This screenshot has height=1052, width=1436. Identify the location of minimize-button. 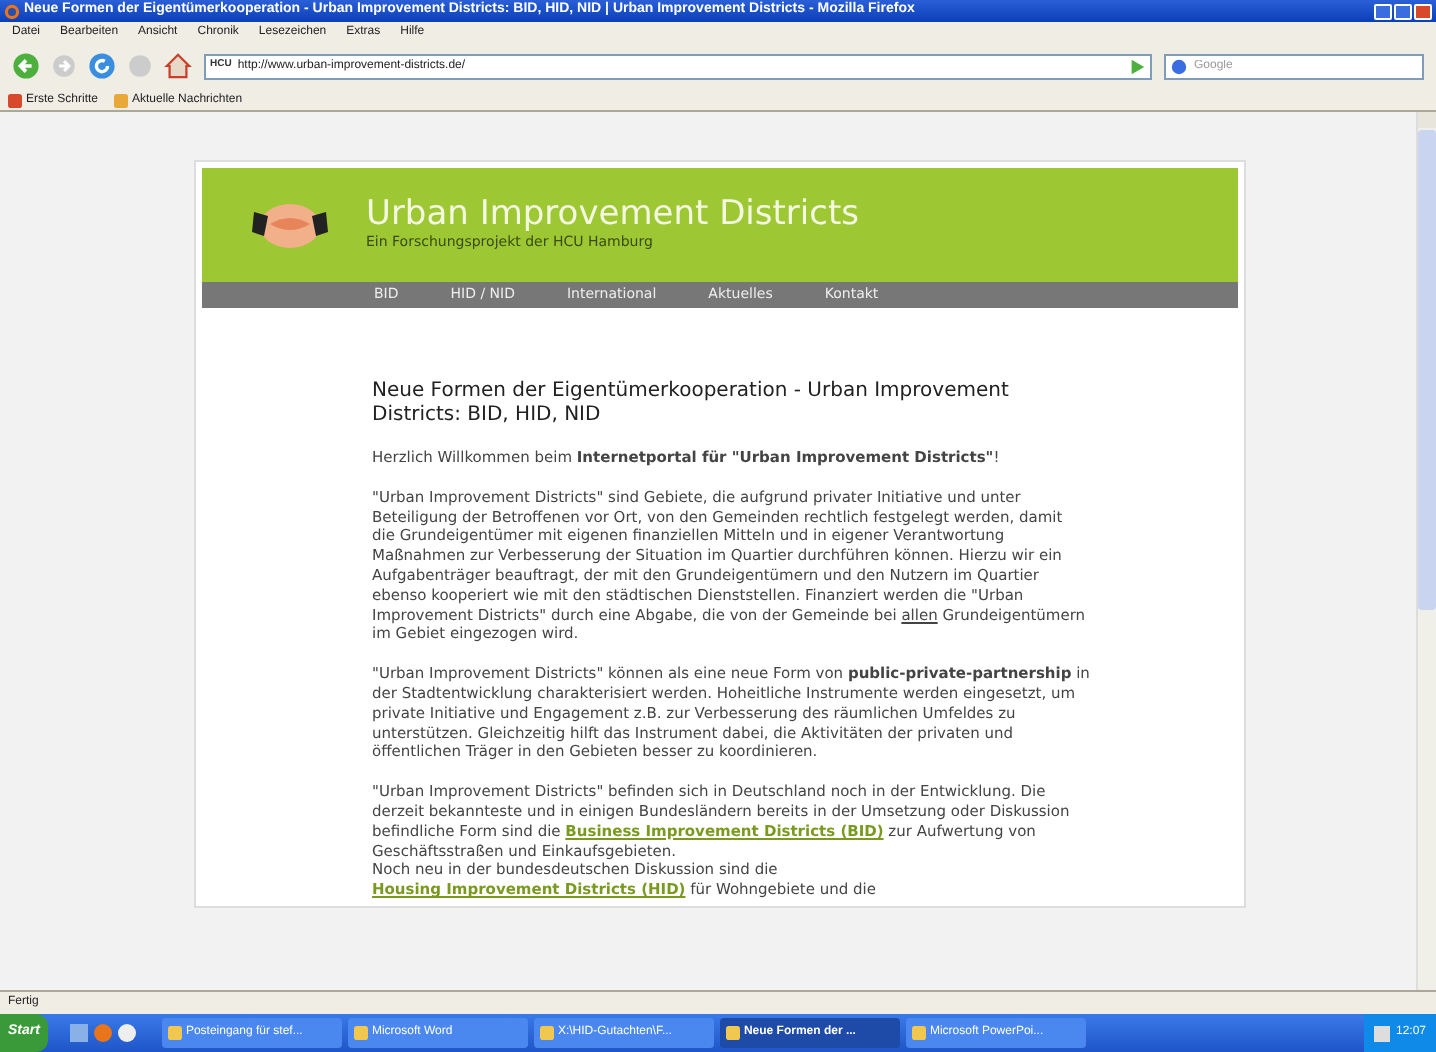
(1383, 11).